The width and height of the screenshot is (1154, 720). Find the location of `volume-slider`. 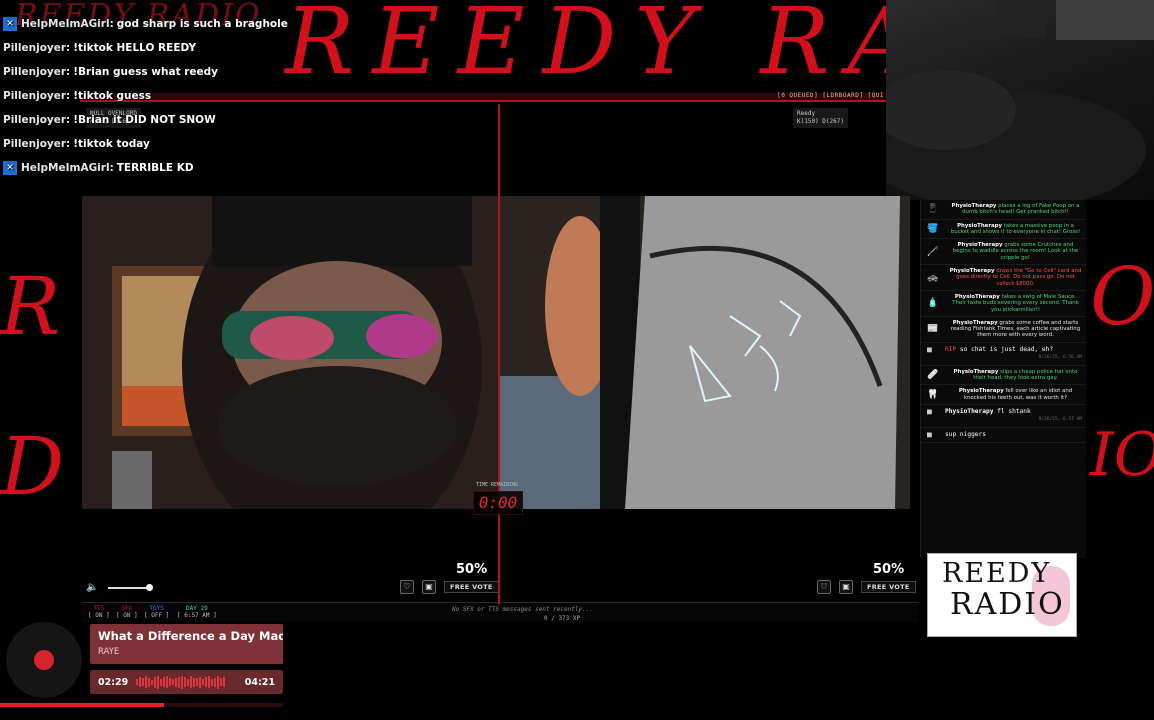

volume-slider is located at coordinates (131, 587).